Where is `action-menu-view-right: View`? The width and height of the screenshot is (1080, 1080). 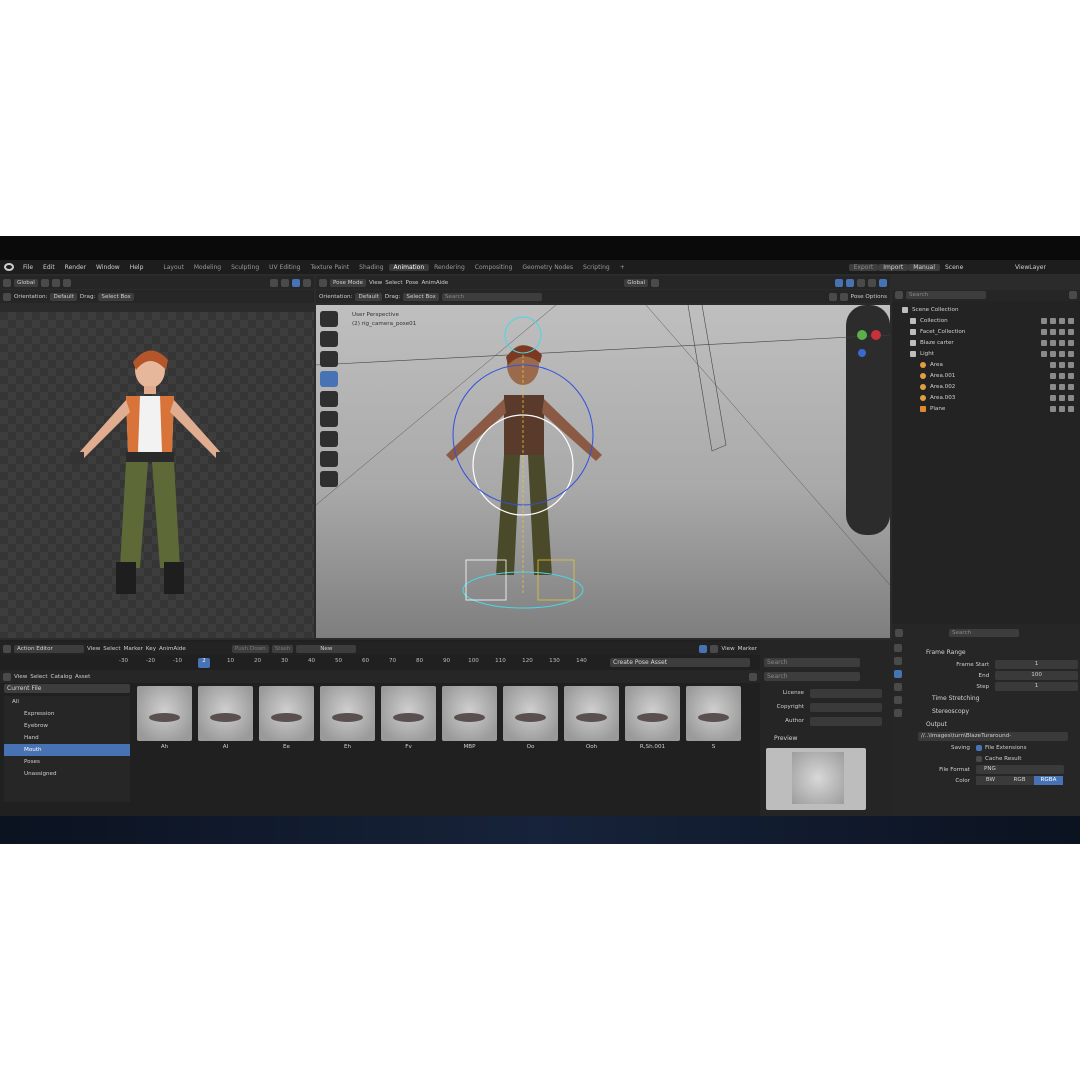
action-menu-view-right: View is located at coordinates (727, 649).